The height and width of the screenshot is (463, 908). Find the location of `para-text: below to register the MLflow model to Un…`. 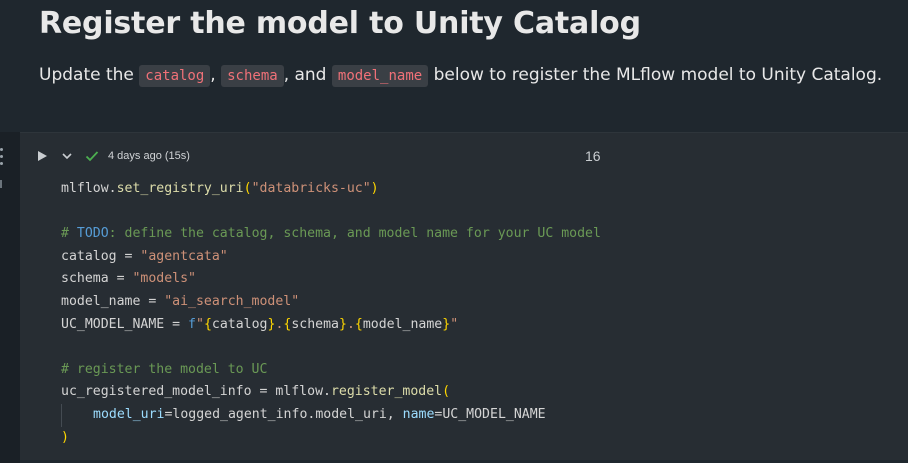

para-text: below to register the MLflow model to Un… is located at coordinates (655, 75).